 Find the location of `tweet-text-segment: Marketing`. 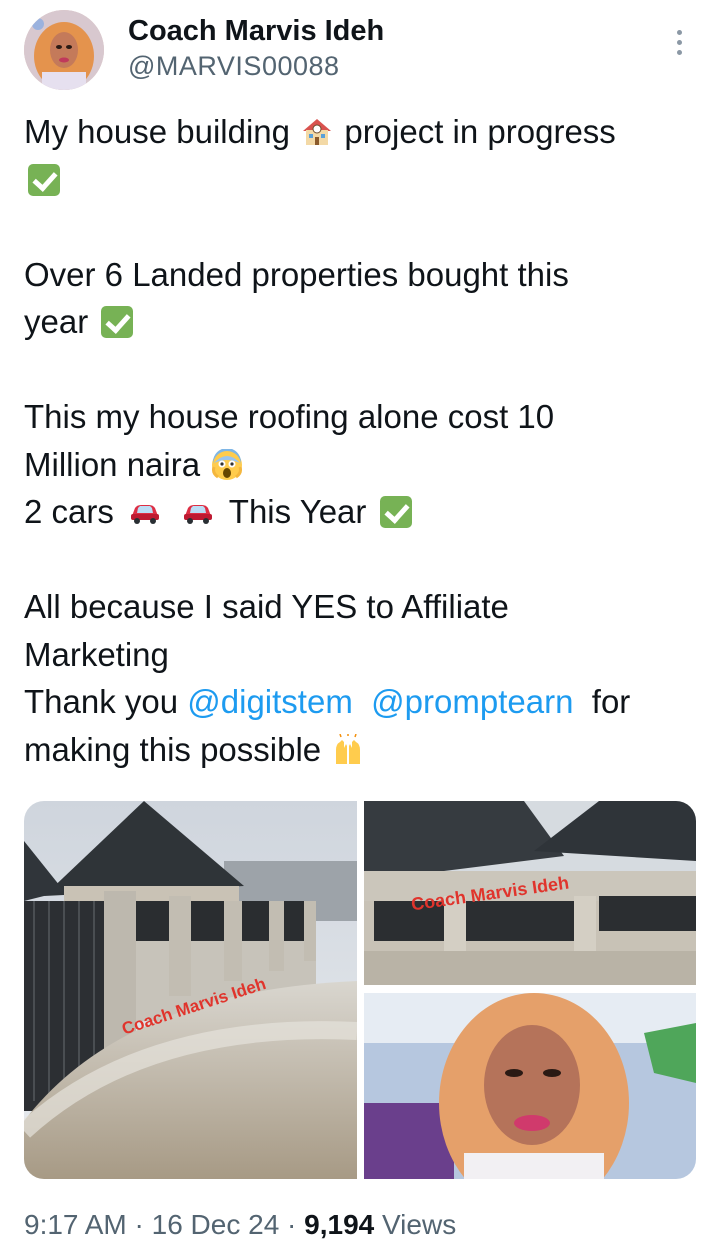

tweet-text-segment: Marketing is located at coordinates (96, 654).